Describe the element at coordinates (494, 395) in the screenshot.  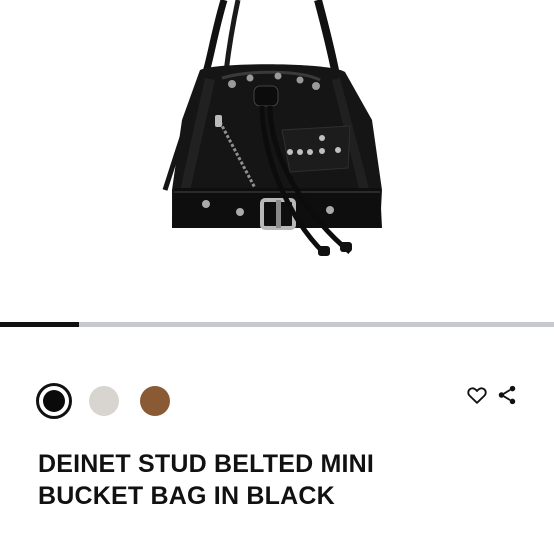
I see `product-actions` at that location.